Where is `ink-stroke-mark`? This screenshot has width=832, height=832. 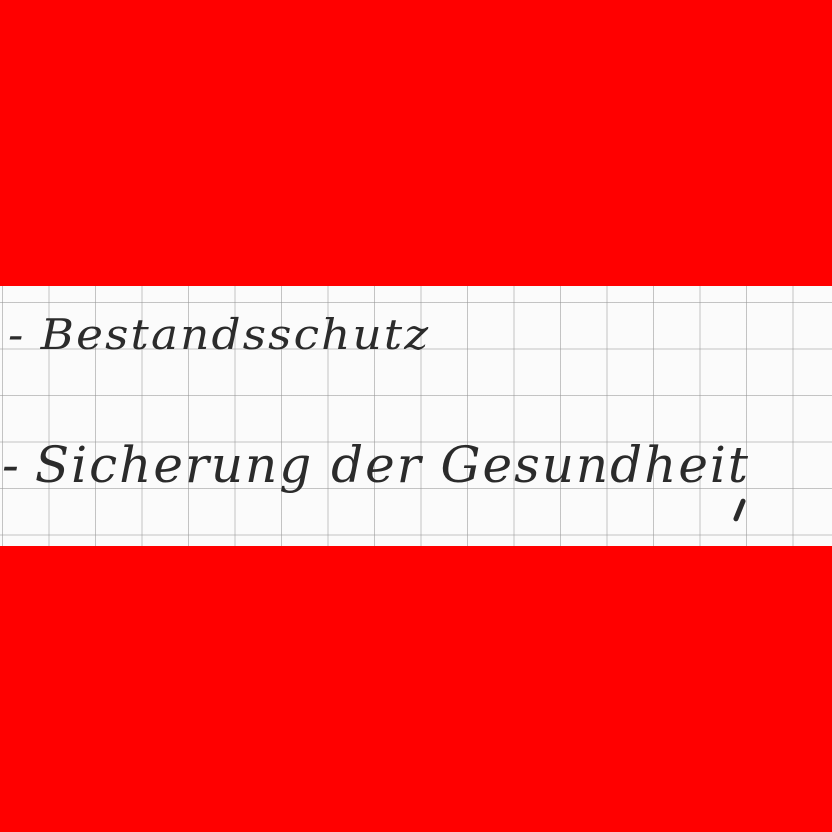
ink-stroke-mark is located at coordinates (739, 510).